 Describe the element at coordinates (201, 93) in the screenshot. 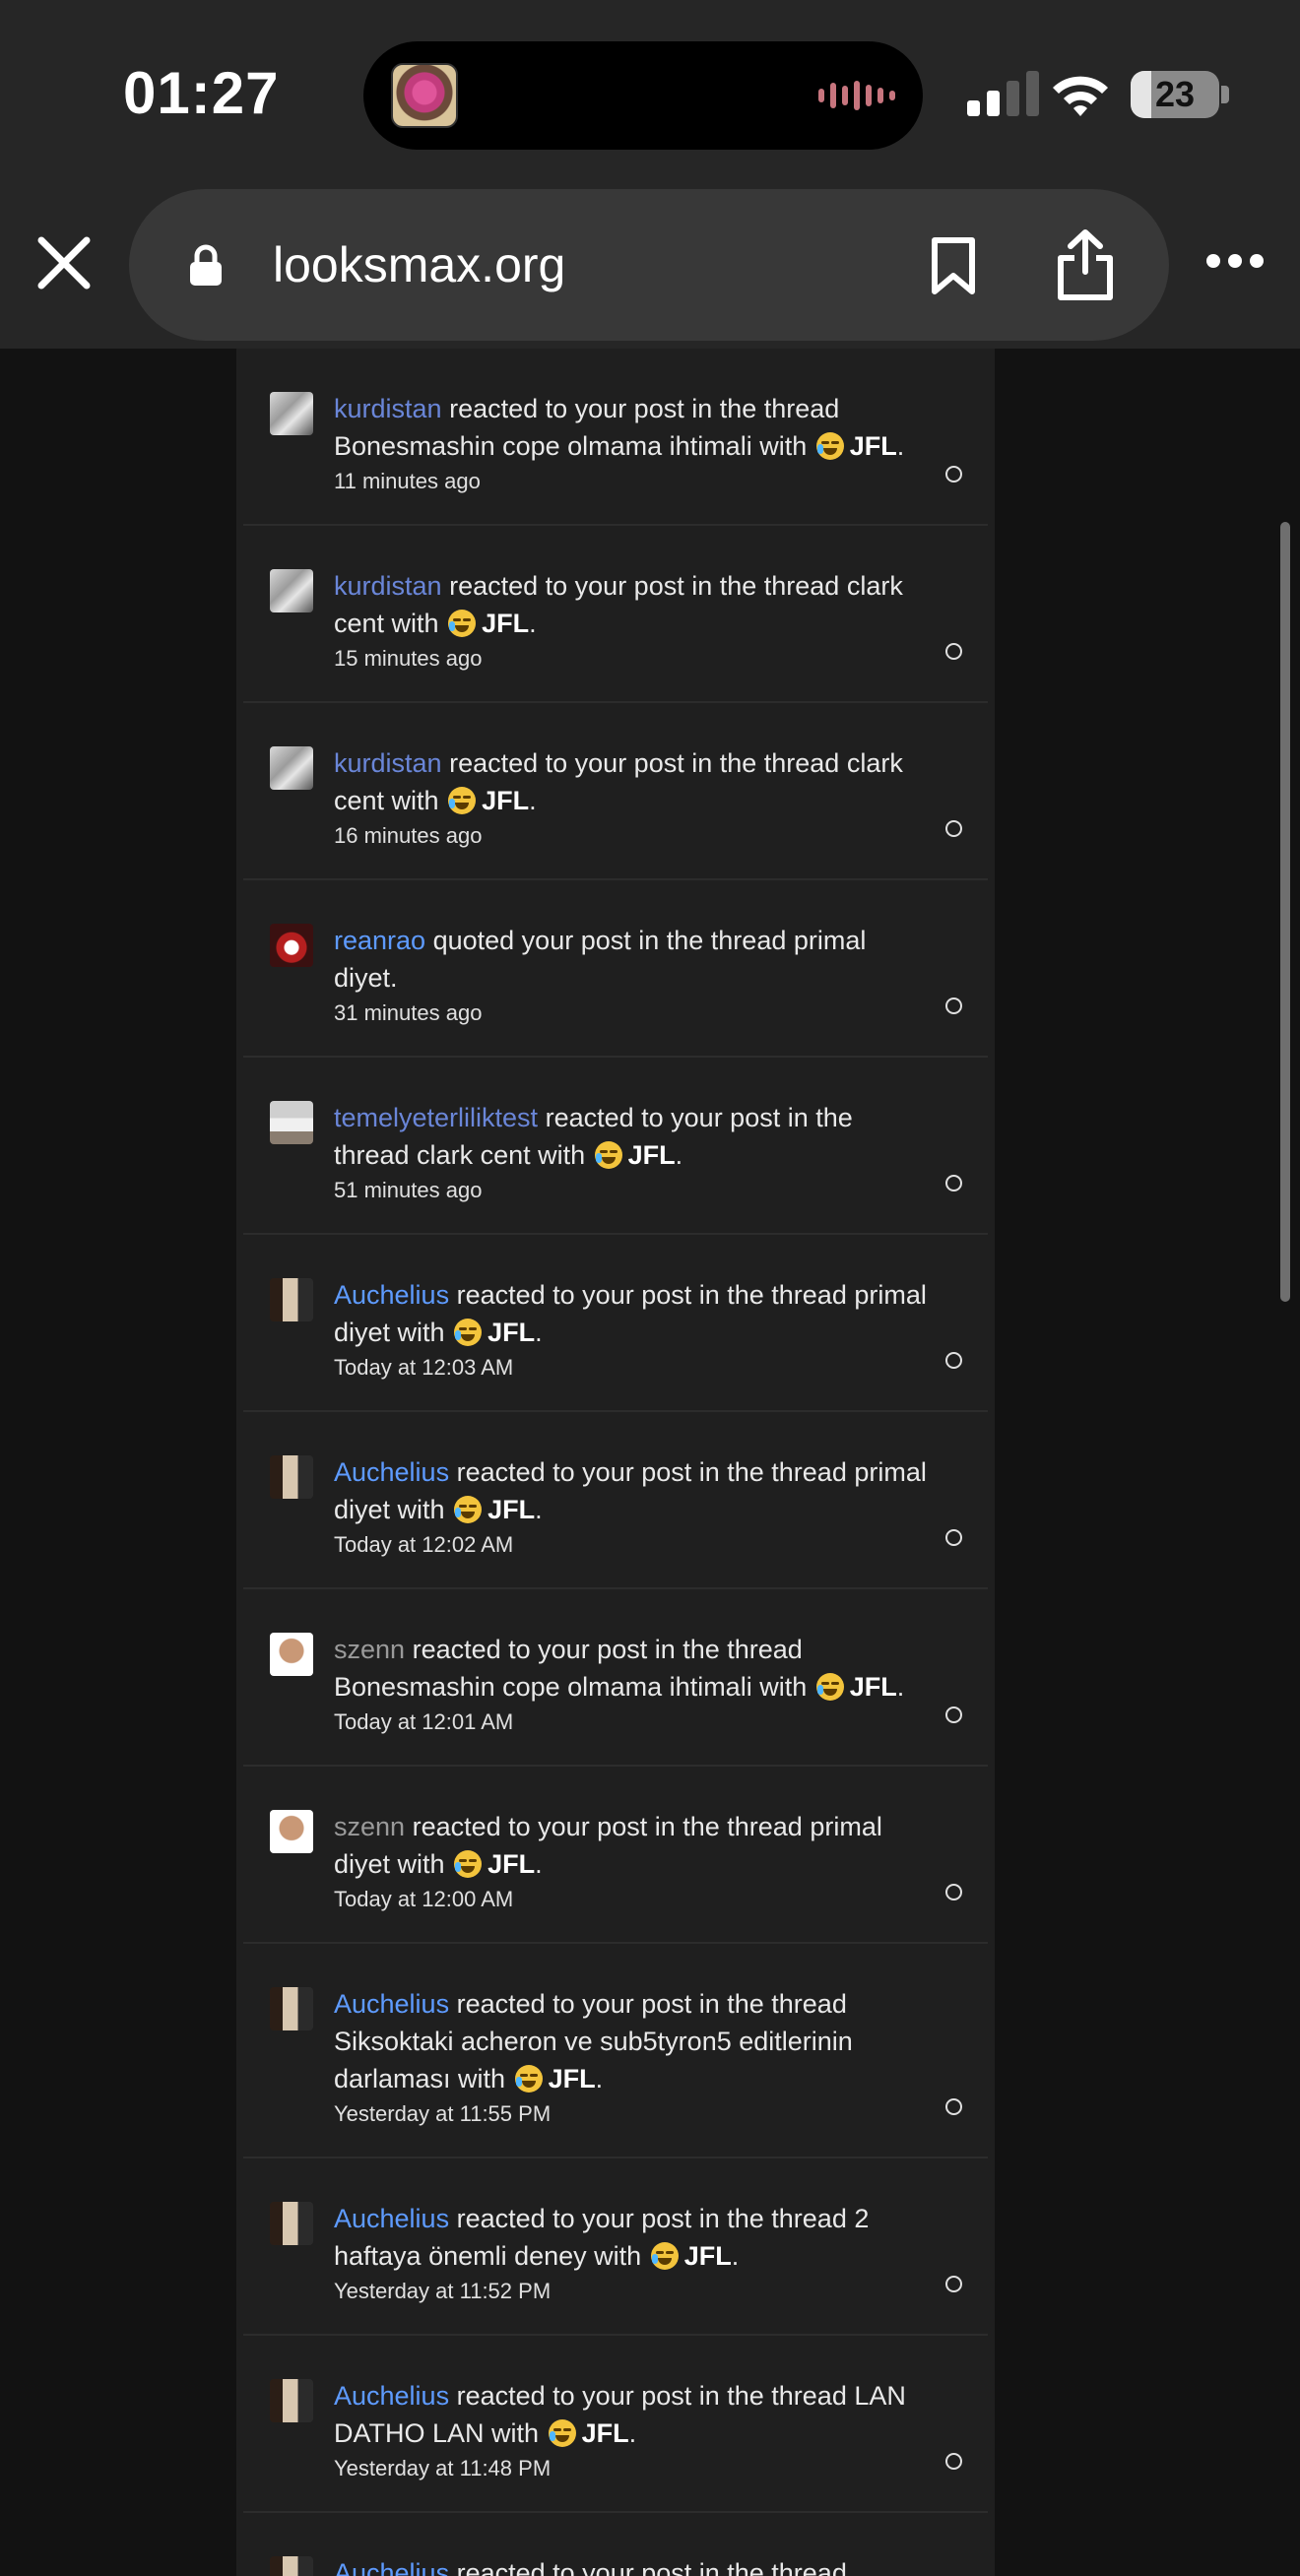

I see `status-time: 01:27` at that location.